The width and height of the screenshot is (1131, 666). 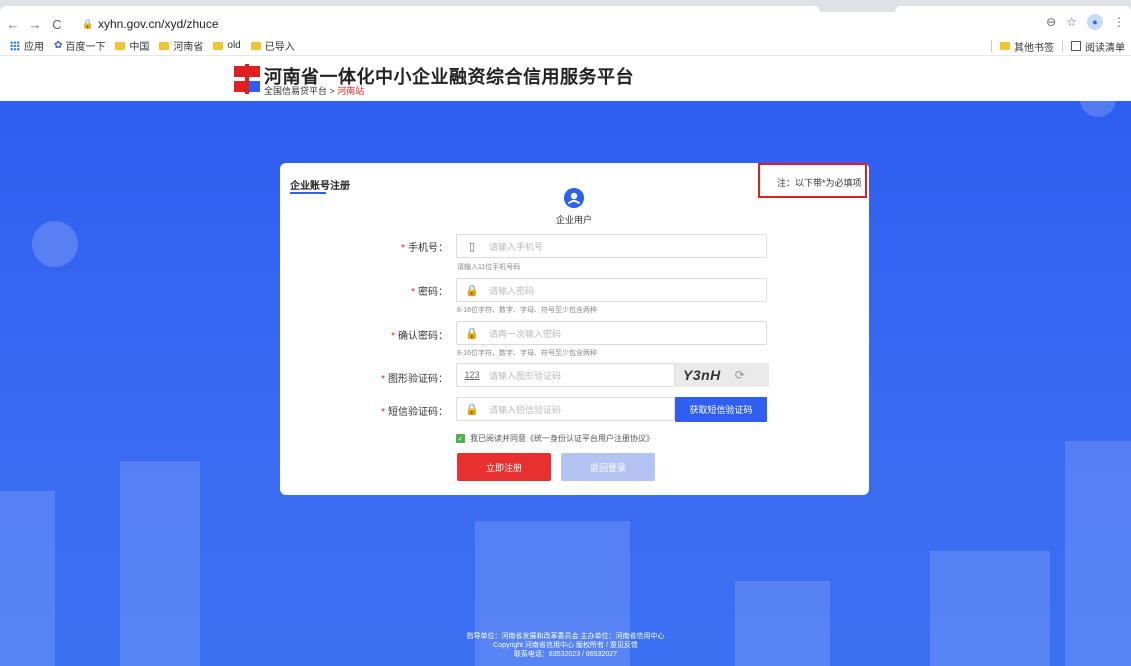 I want to click on back-arrow-icon: ←, so click(x=13, y=24).